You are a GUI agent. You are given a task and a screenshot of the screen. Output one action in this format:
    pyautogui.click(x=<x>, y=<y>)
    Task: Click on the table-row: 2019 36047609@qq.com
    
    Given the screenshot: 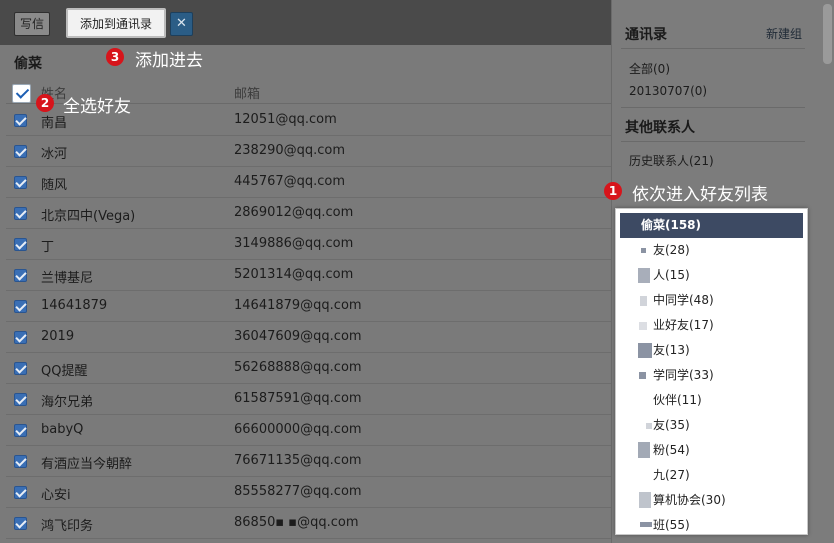 What is the action you would take?
    pyautogui.click(x=308, y=337)
    